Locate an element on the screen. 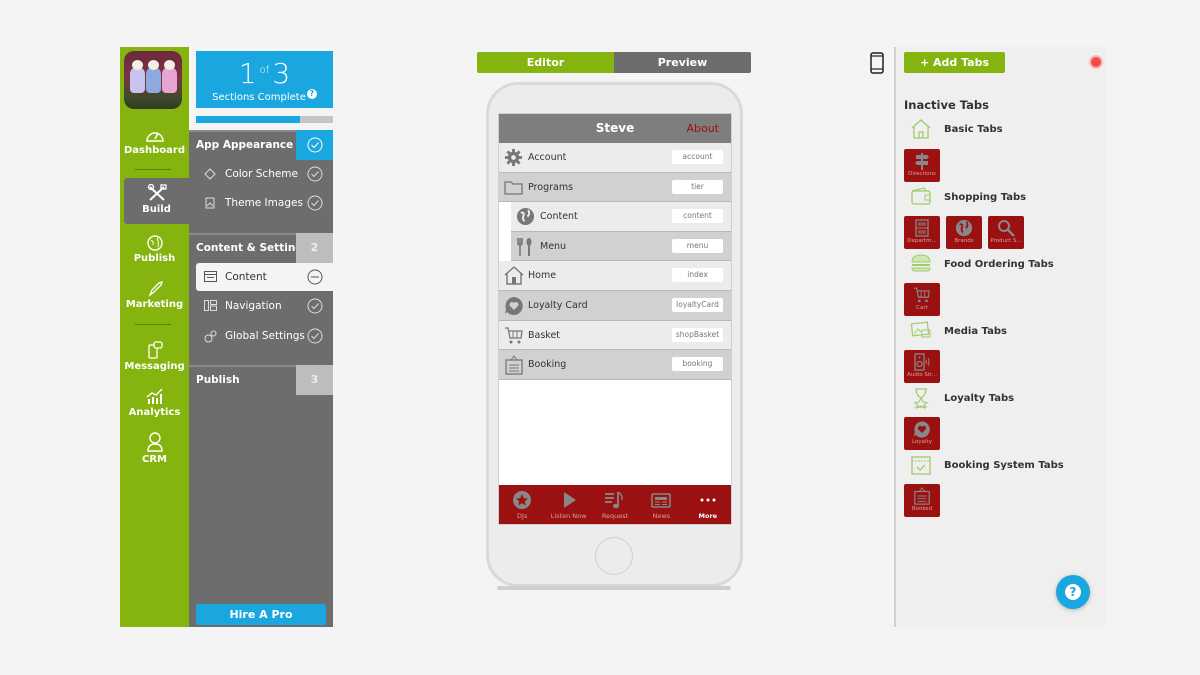 The image size is (1200, 675). tab-label: More is located at coordinates (708, 516).